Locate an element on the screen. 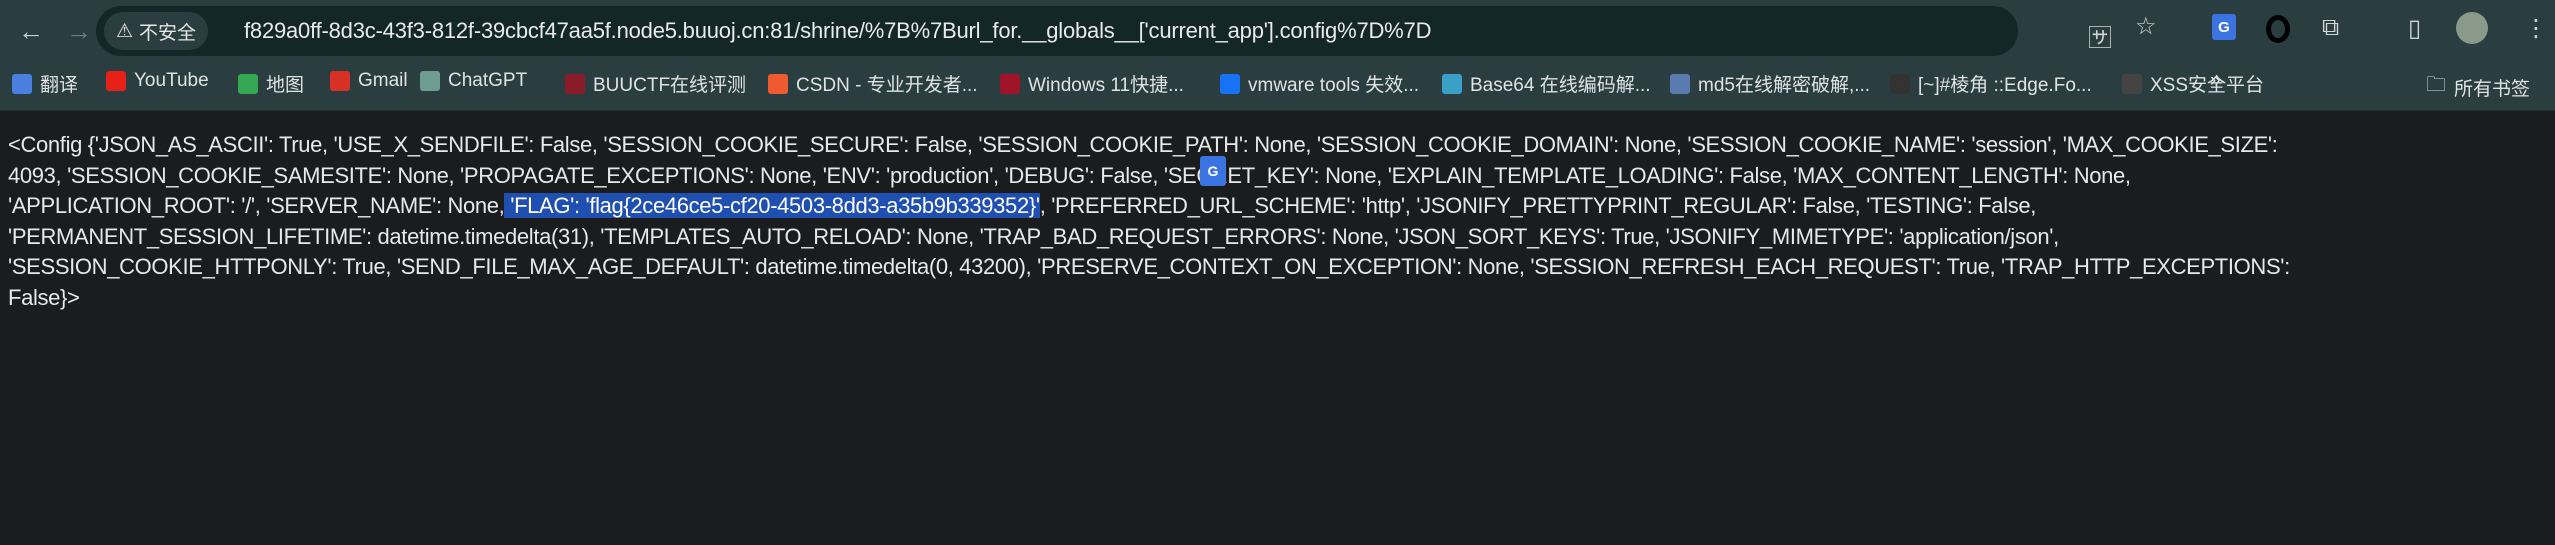 Image resolution: width=2555 pixels, height=545 pixels. menu-kebab-icon: ⋮ is located at coordinates (2536, 28).